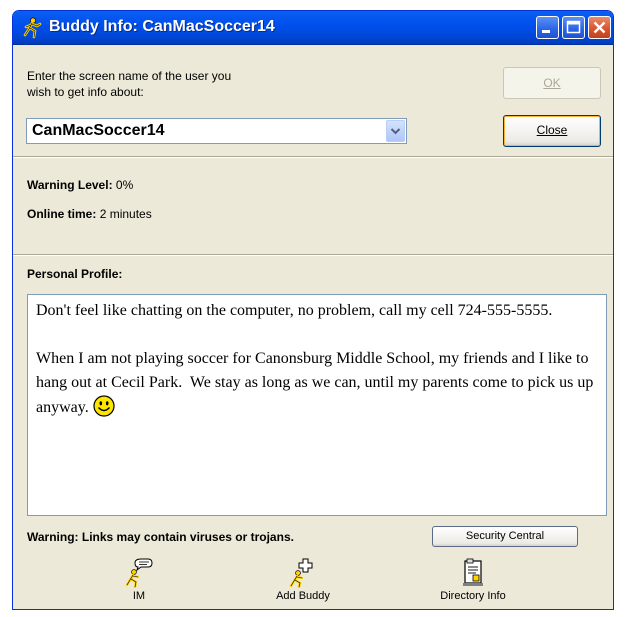  What do you see at coordinates (124, 185) in the screenshot?
I see `warning-level-value: 0%` at bounding box center [124, 185].